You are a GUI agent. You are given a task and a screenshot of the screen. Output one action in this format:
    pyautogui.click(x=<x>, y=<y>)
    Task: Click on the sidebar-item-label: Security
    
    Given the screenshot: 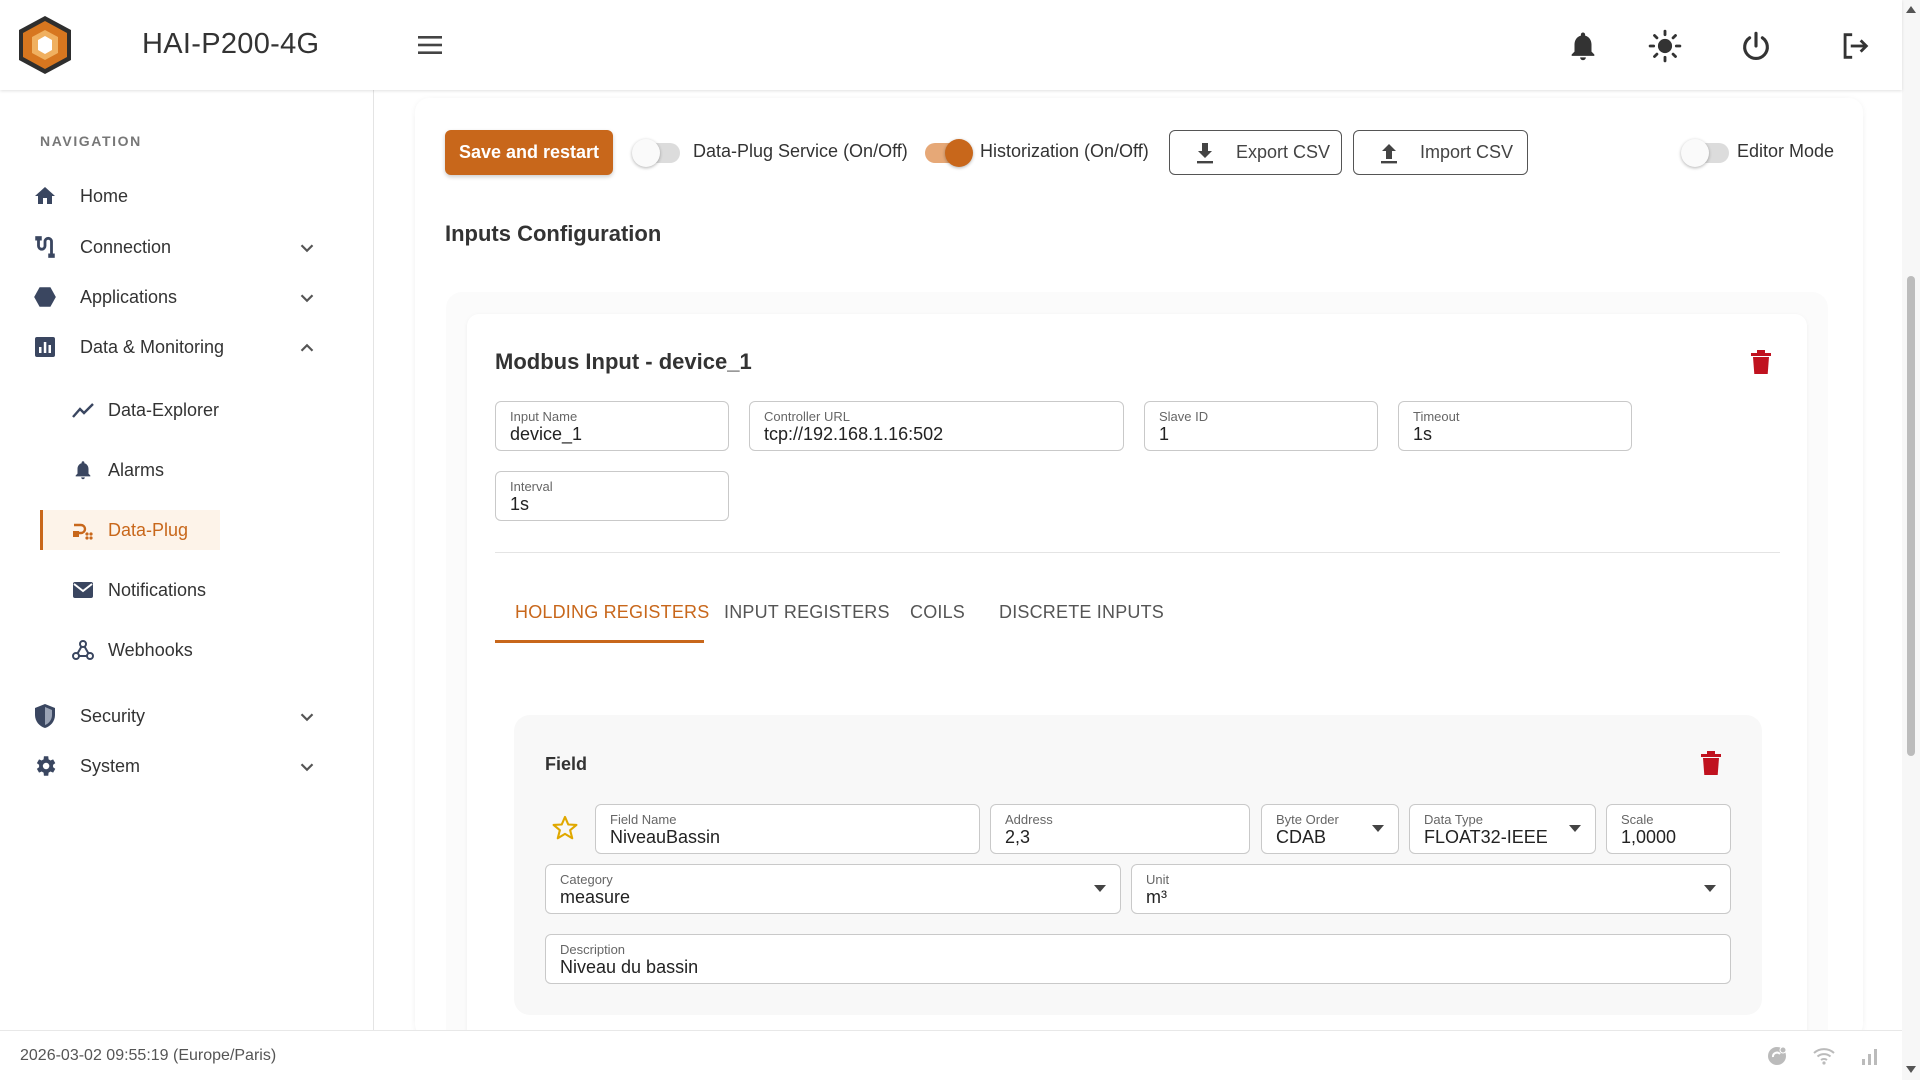 What is the action you would take?
    pyautogui.click(x=113, y=715)
    